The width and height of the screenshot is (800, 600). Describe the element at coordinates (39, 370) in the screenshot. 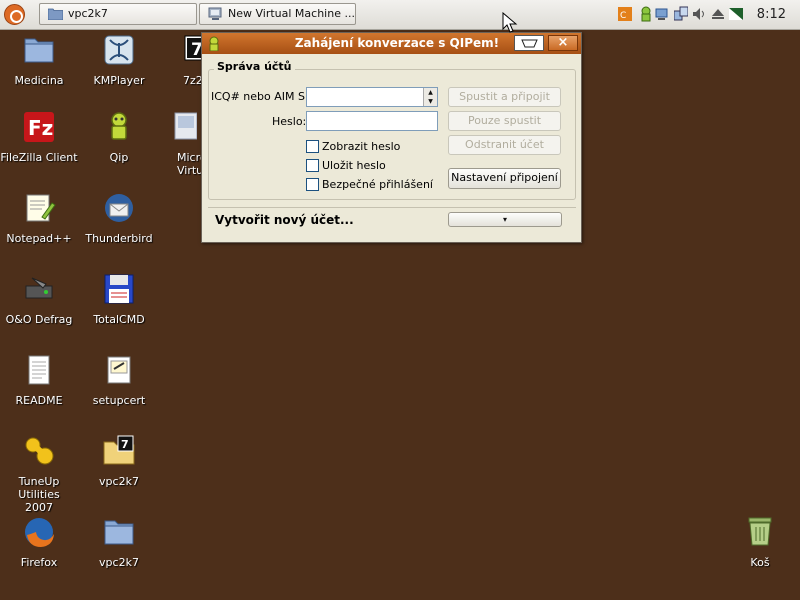

I see `text-document-icon` at that location.